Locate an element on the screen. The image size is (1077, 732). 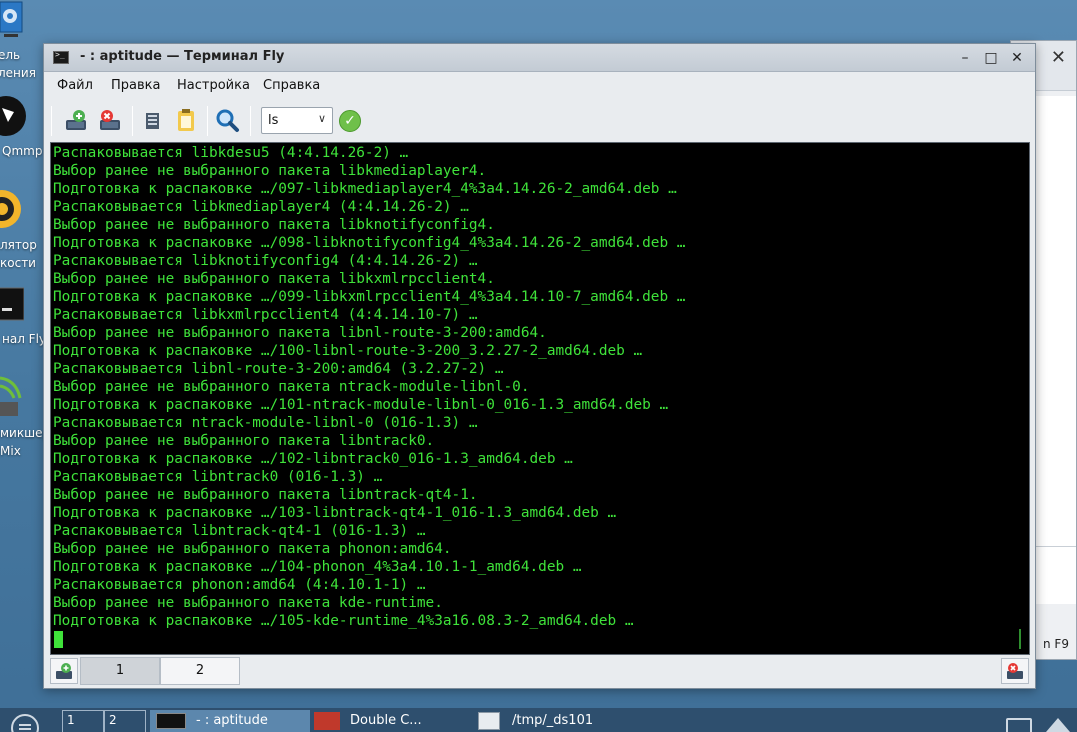
toolbar: ls ∨ ✓ is located at coordinates (539, 120).